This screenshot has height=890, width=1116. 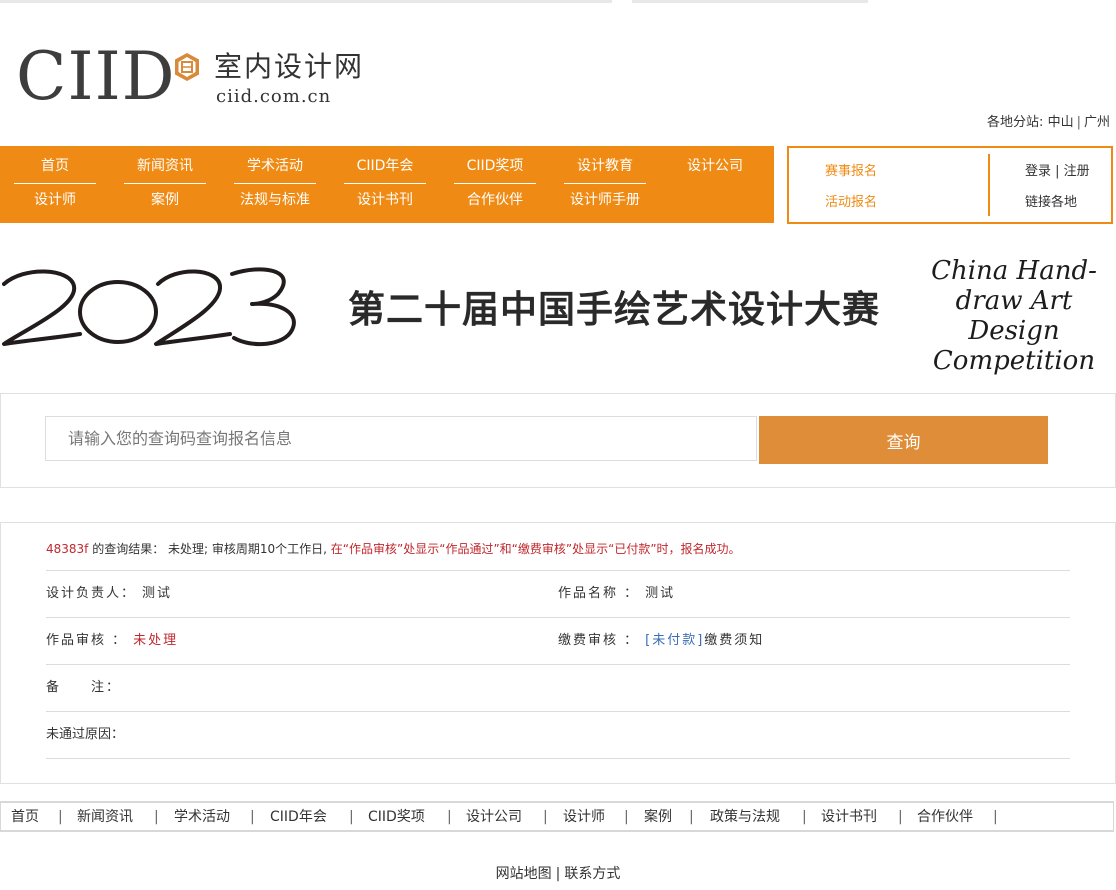 What do you see at coordinates (289, 66) in the screenshot?
I see `logo-chinese-name: 室内设计网` at bounding box center [289, 66].